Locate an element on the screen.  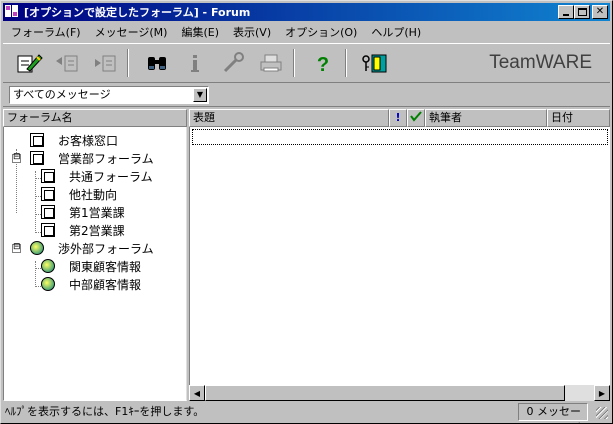
menu-view: 表示(V) is located at coordinates (251, 32).